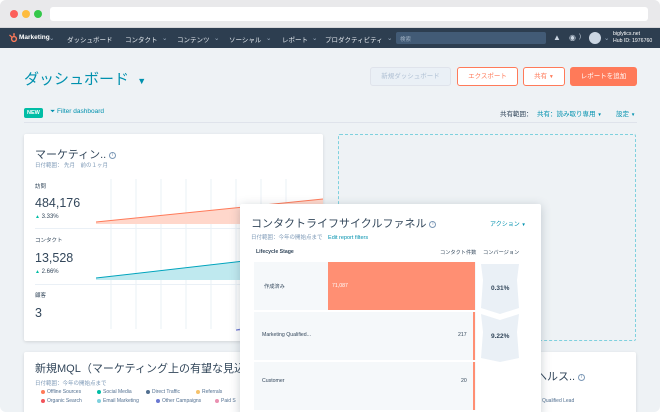 The image size is (660, 412). What do you see at coordinates (557, 37) in the screenshot?
I see `academy-icon: ▲` at bounding box center [557, 37].